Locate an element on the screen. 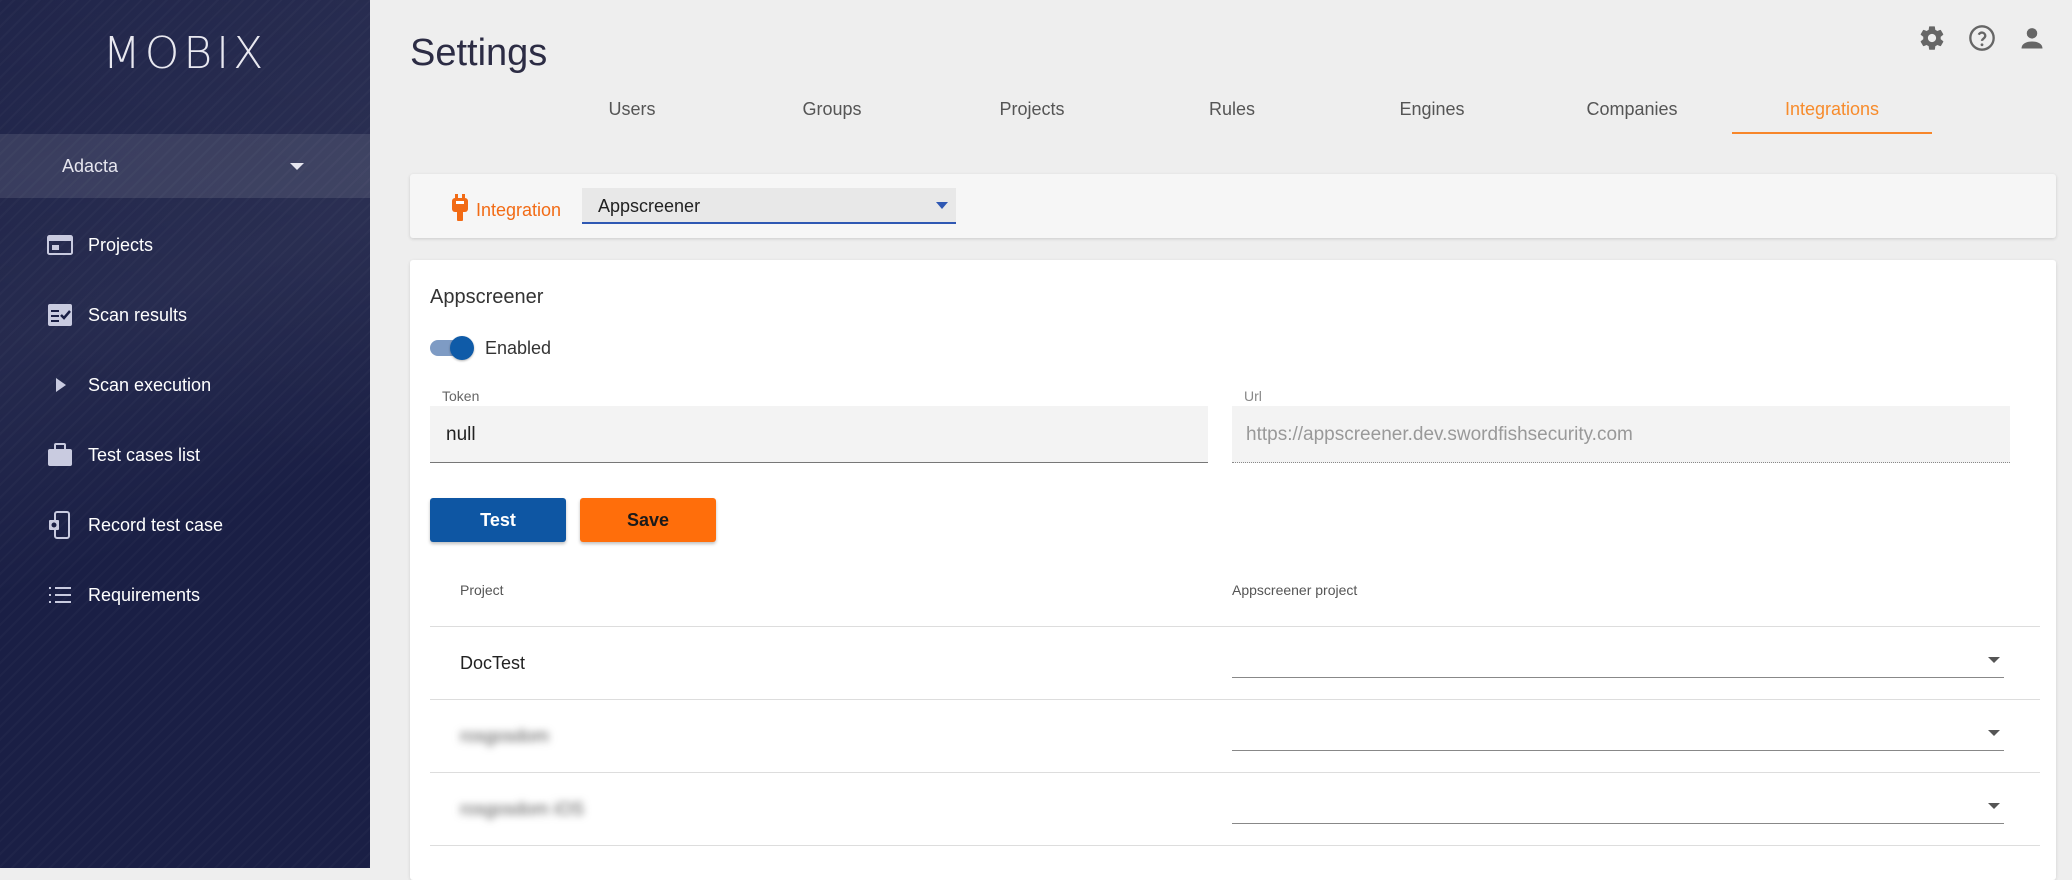  integration-select-value: Appscreener is located at coordinates (649, 206).